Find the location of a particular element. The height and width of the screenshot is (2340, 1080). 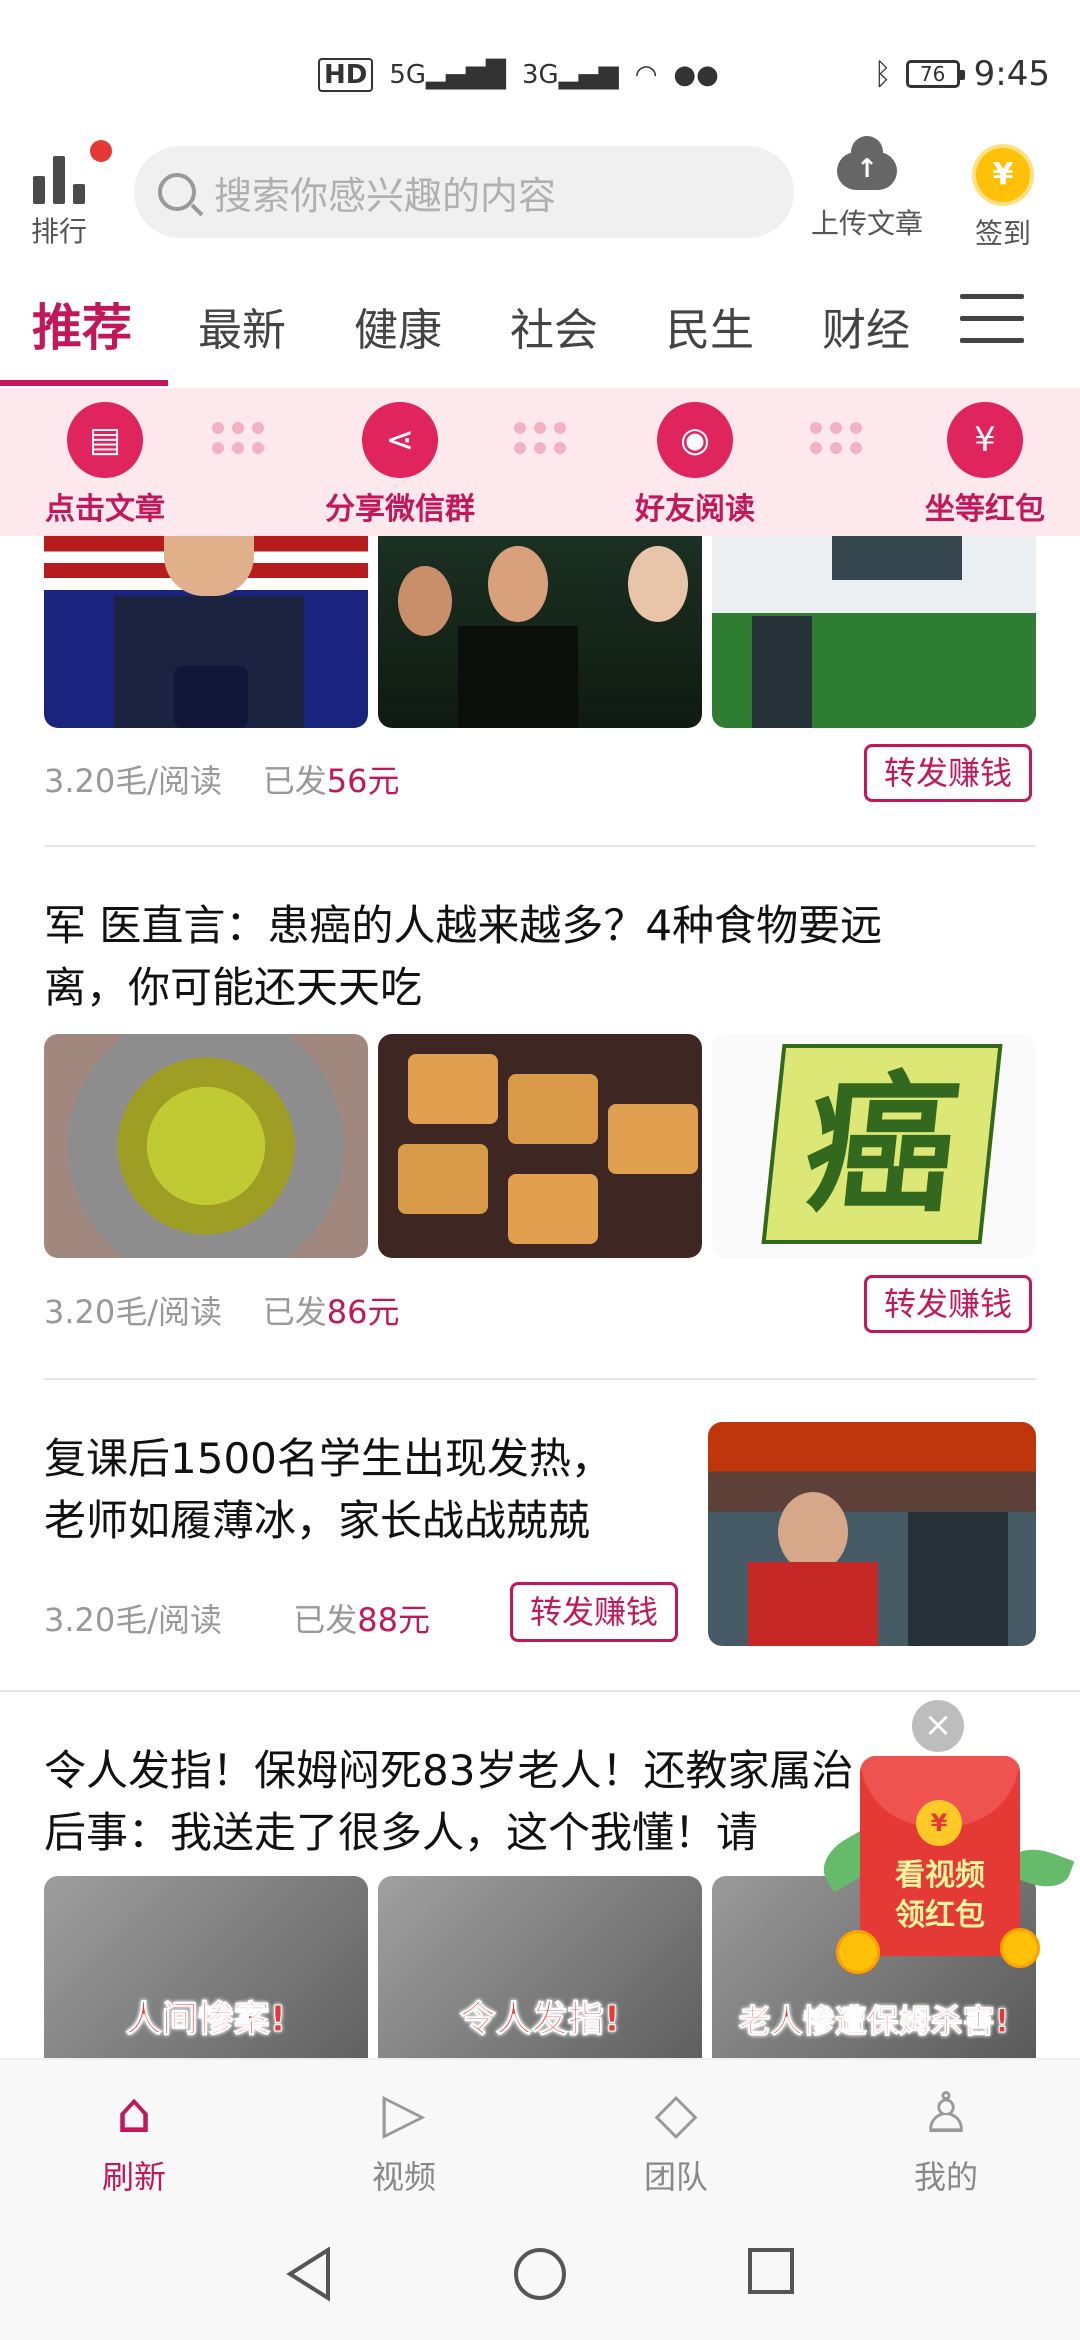

top-bar: 排行 搜索你感兴趣的内容 上传文章 ¥ 签到 is located at coordinates (540, 198).